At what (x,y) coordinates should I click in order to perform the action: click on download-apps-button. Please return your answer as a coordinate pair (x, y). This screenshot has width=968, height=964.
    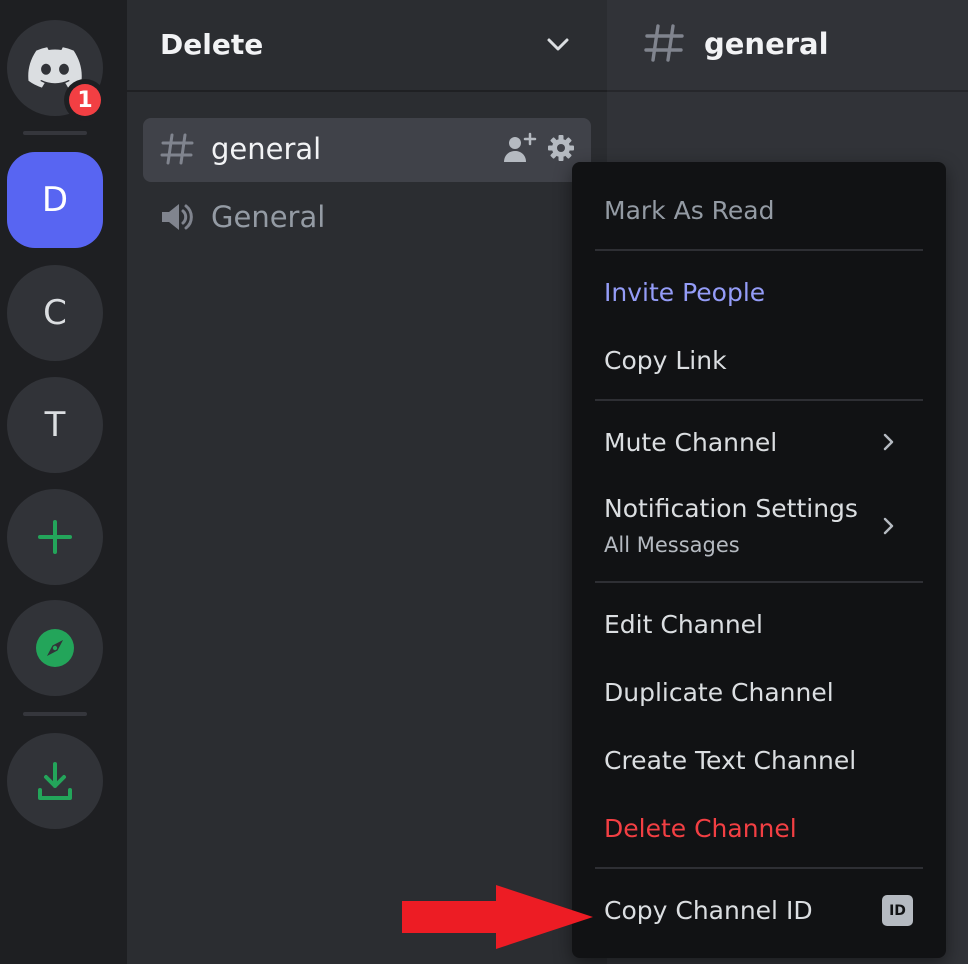
    Looking at the image, I should click on (55, 781).